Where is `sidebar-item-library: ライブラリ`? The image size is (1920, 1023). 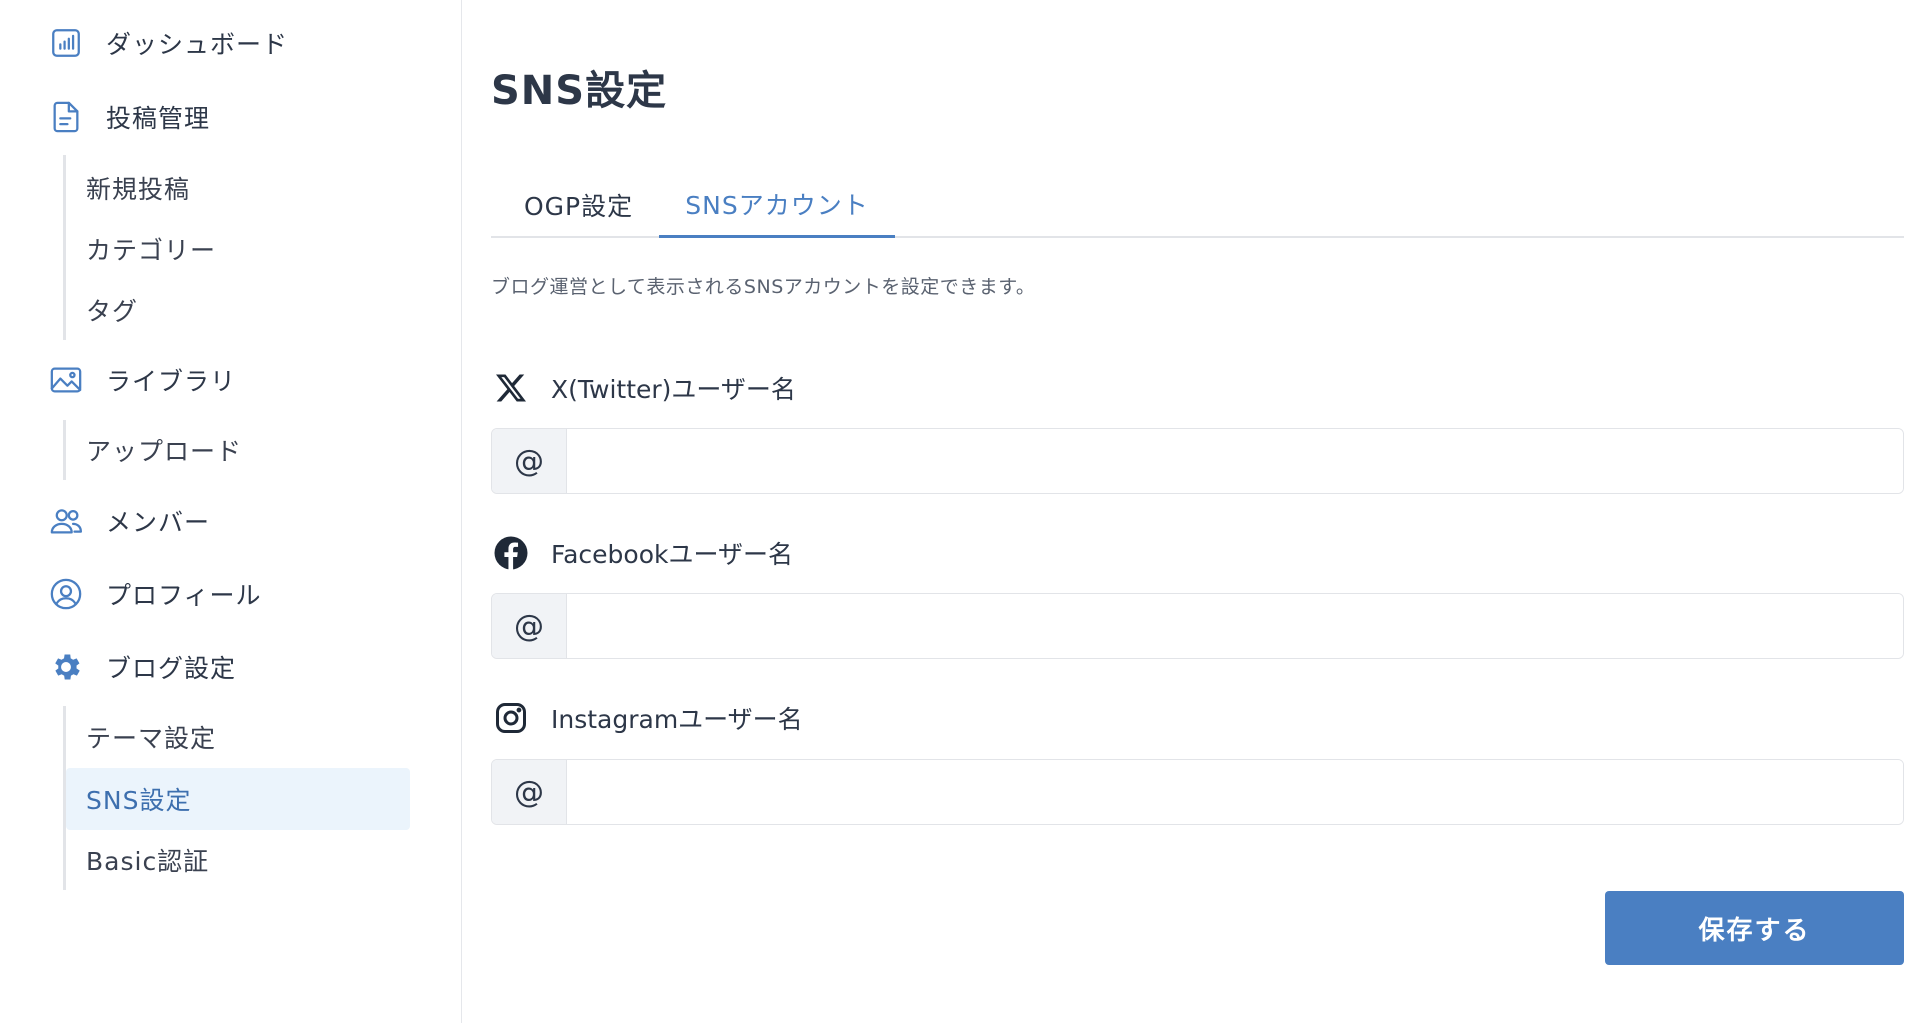 sidebar-item-library: ライブラリ is located at coordinates (142, 380).